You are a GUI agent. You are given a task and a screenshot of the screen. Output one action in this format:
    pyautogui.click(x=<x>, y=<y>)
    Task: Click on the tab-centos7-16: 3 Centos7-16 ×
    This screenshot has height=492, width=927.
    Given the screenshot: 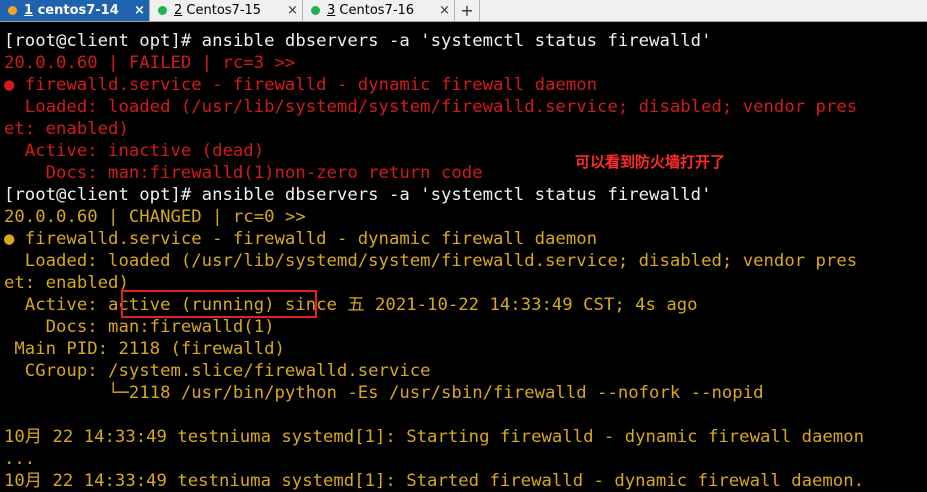 What is the action you would take?
    pyautogui.click(x=379, y=10)
    